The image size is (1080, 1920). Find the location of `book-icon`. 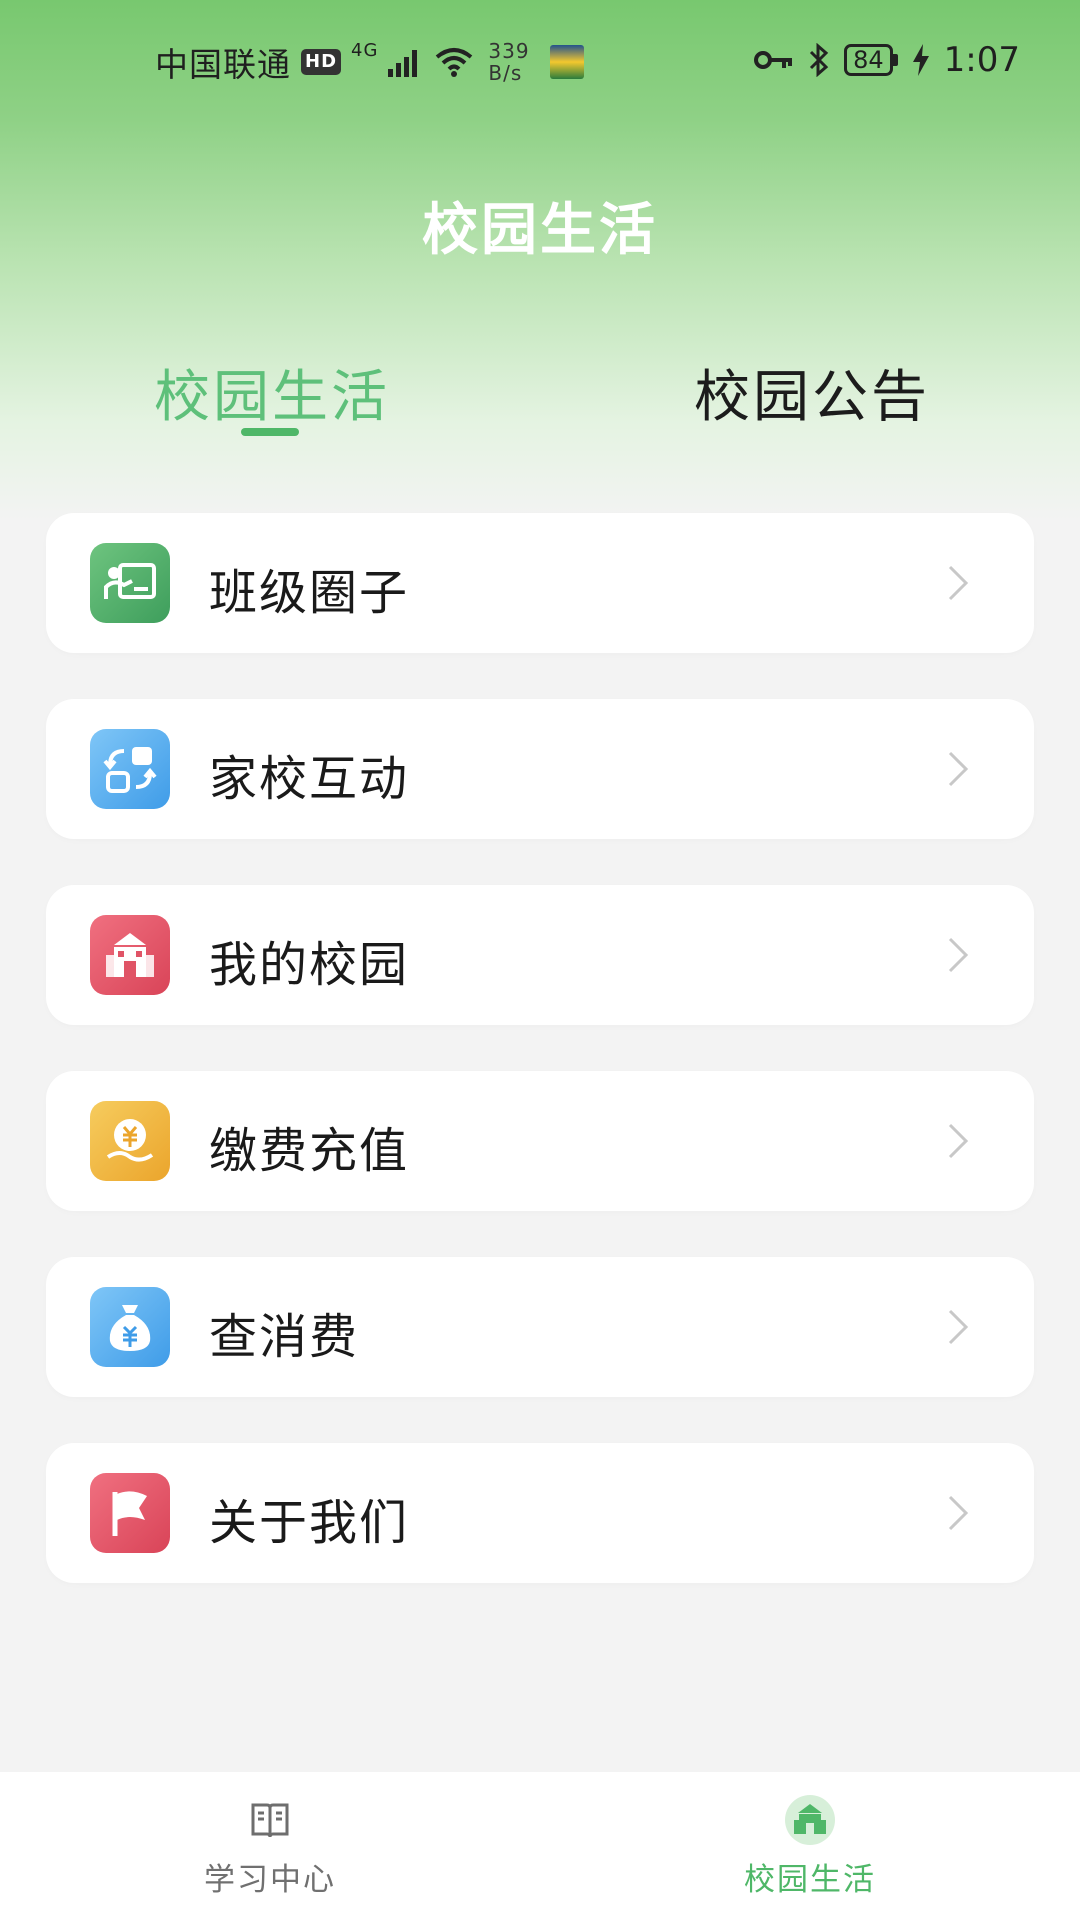

book-icon is located at coordinates (270, 1820).